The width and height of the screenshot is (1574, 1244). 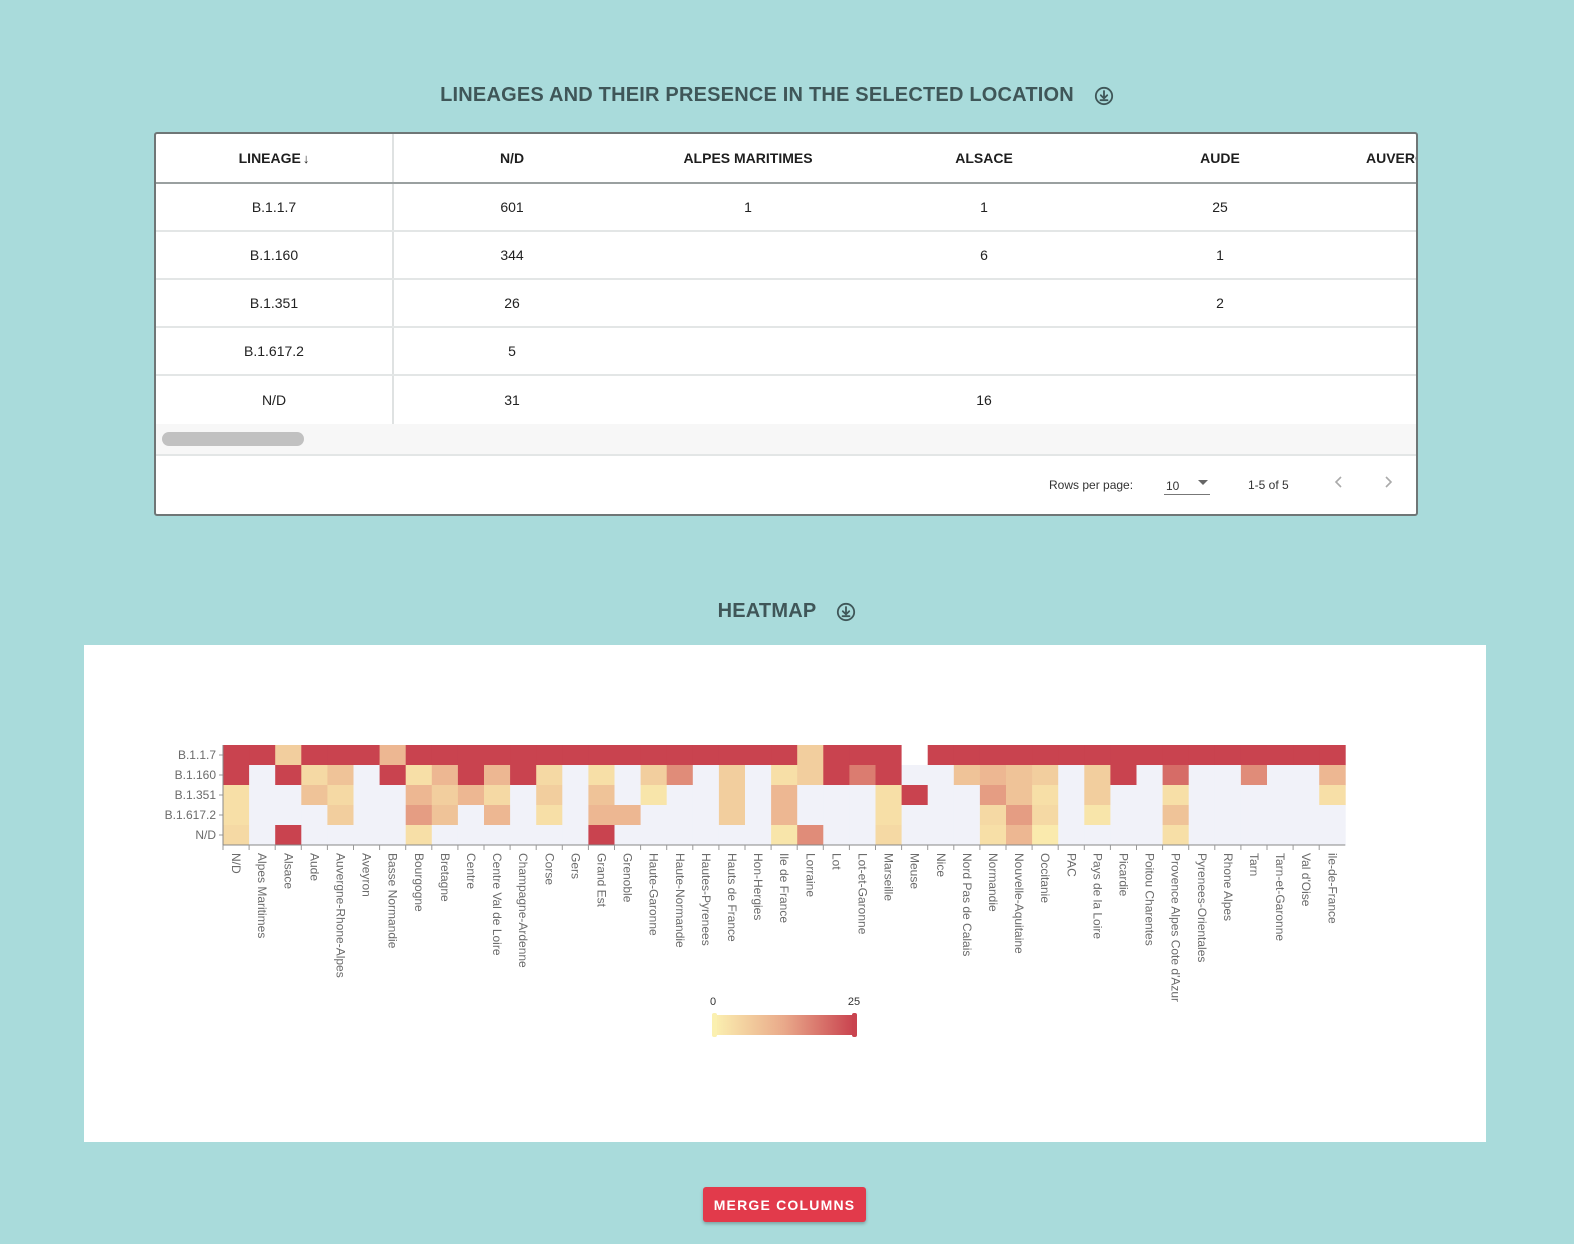 I want to click on next-page-button, so click(x=1388, y=482).